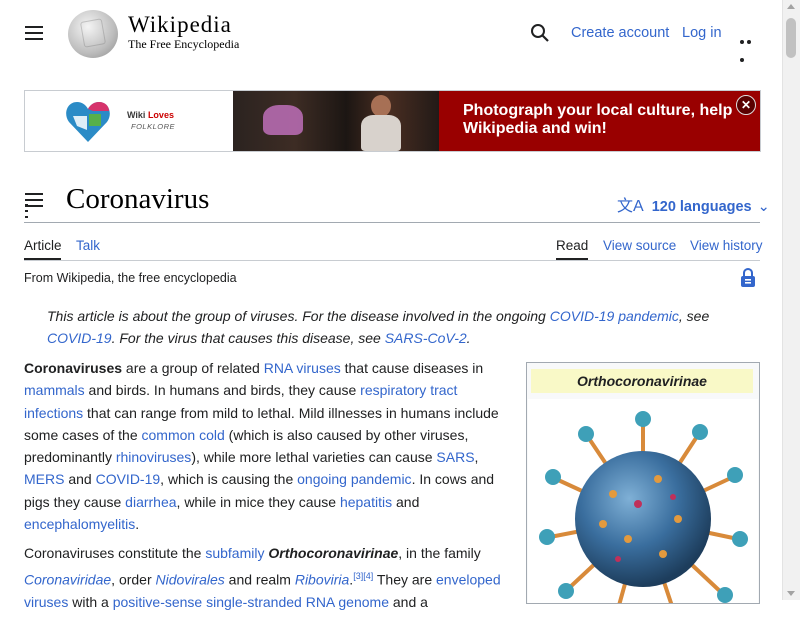  I want to click on protection-lock-icon, so click(748, 278).